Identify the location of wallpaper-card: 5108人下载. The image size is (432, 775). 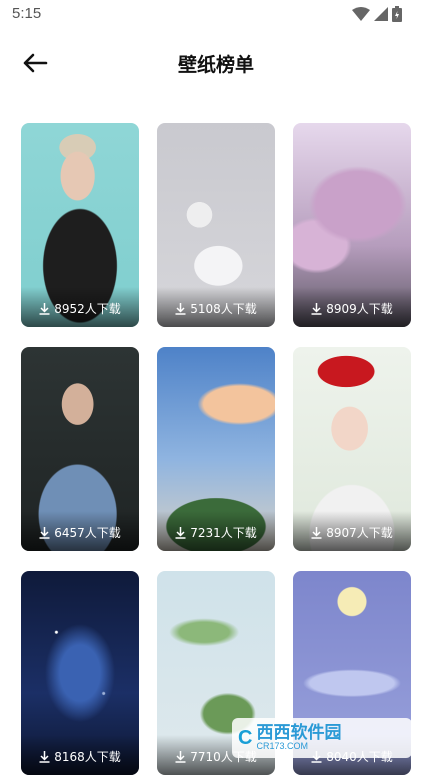
(216, 225).